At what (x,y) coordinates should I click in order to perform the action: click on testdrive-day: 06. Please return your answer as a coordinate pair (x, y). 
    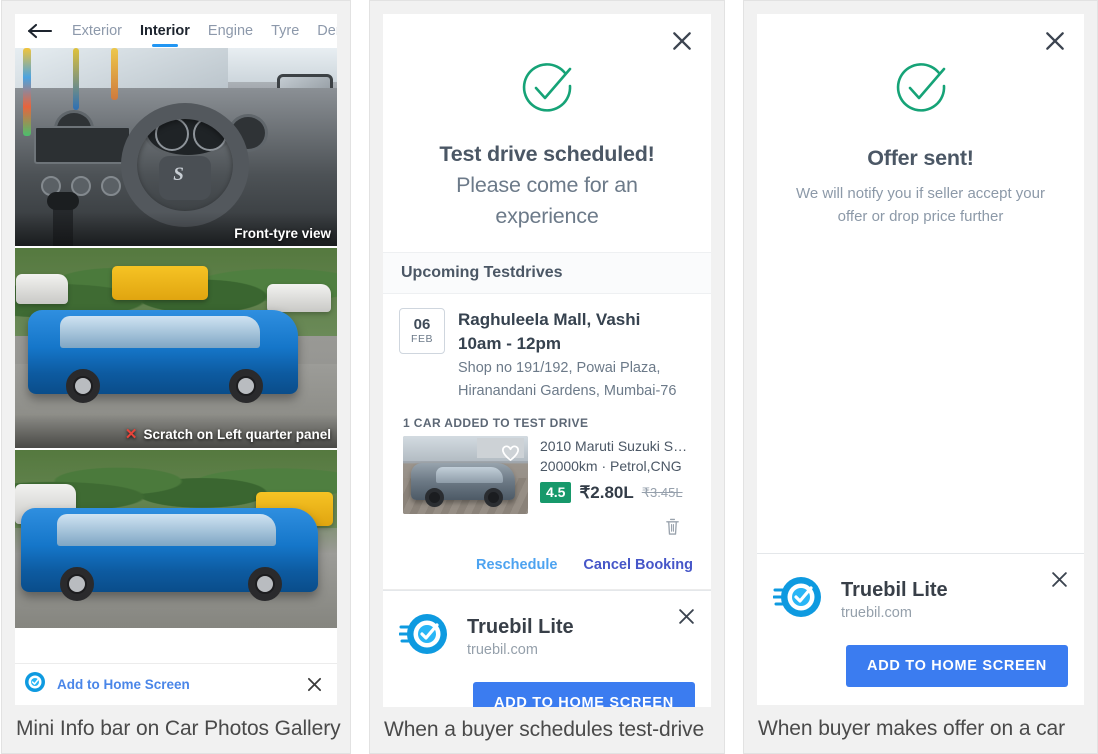
    Looking at the image, I should click on (422, 324).